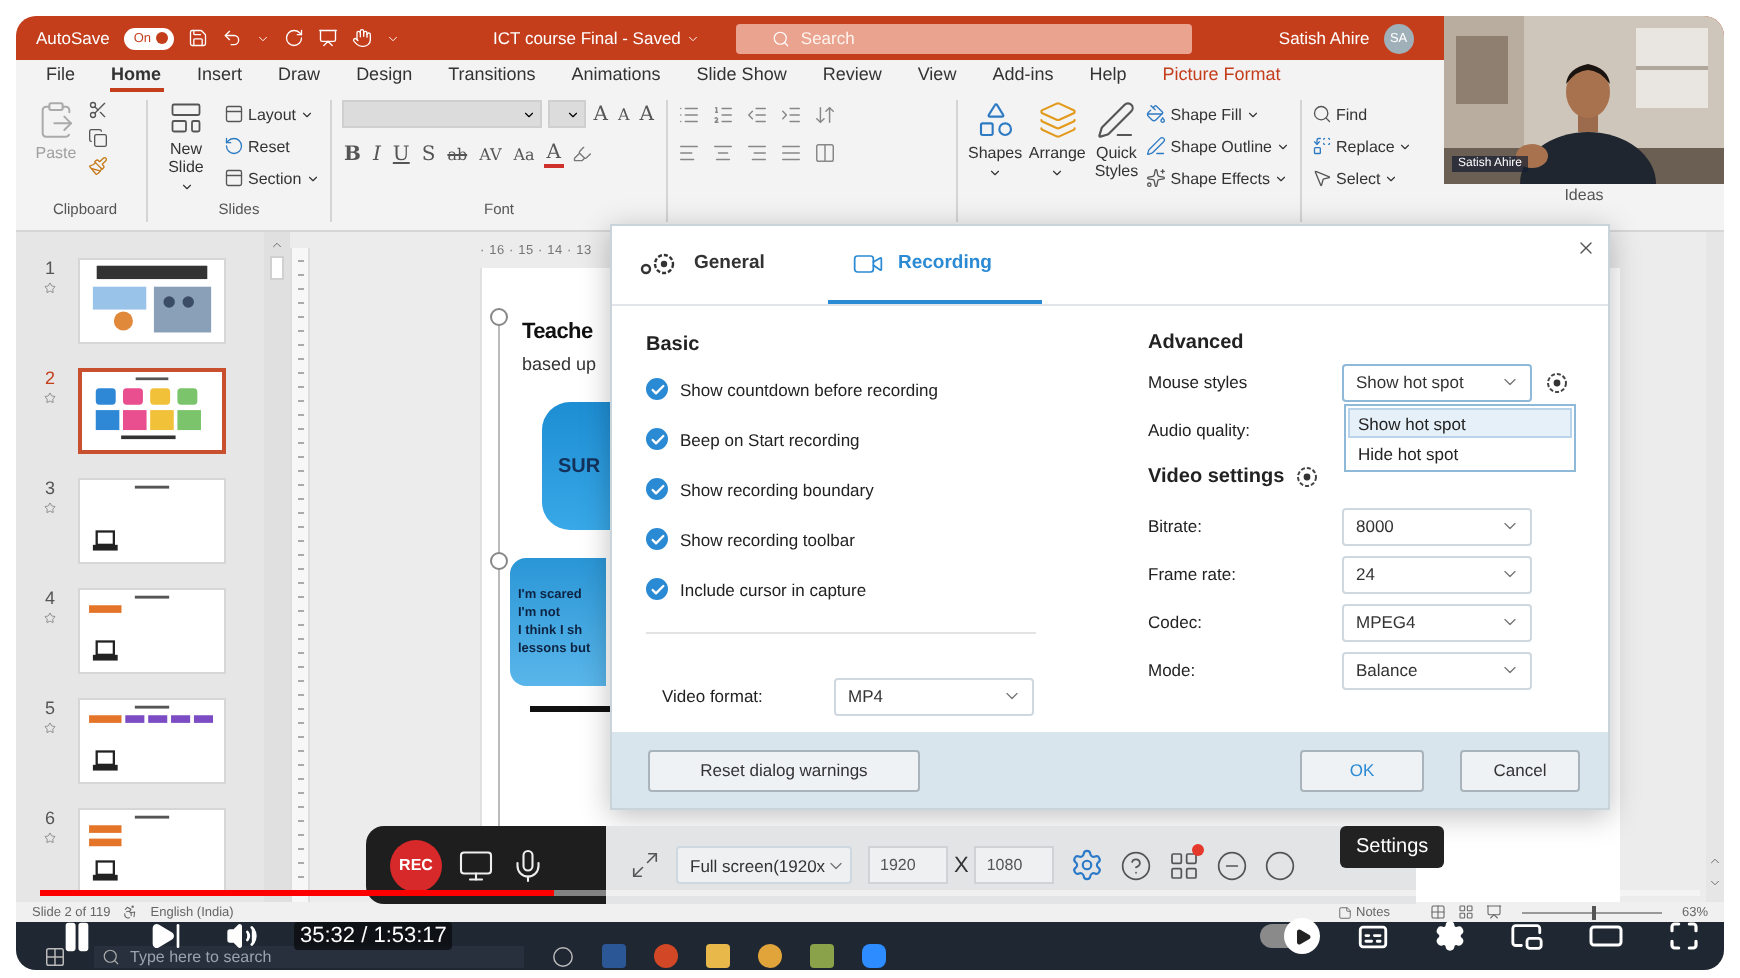 This screenshot has height=978, width=1740. Describe the element at coordinates (166, 936) in the screenshot. I see `next-button` at that location.